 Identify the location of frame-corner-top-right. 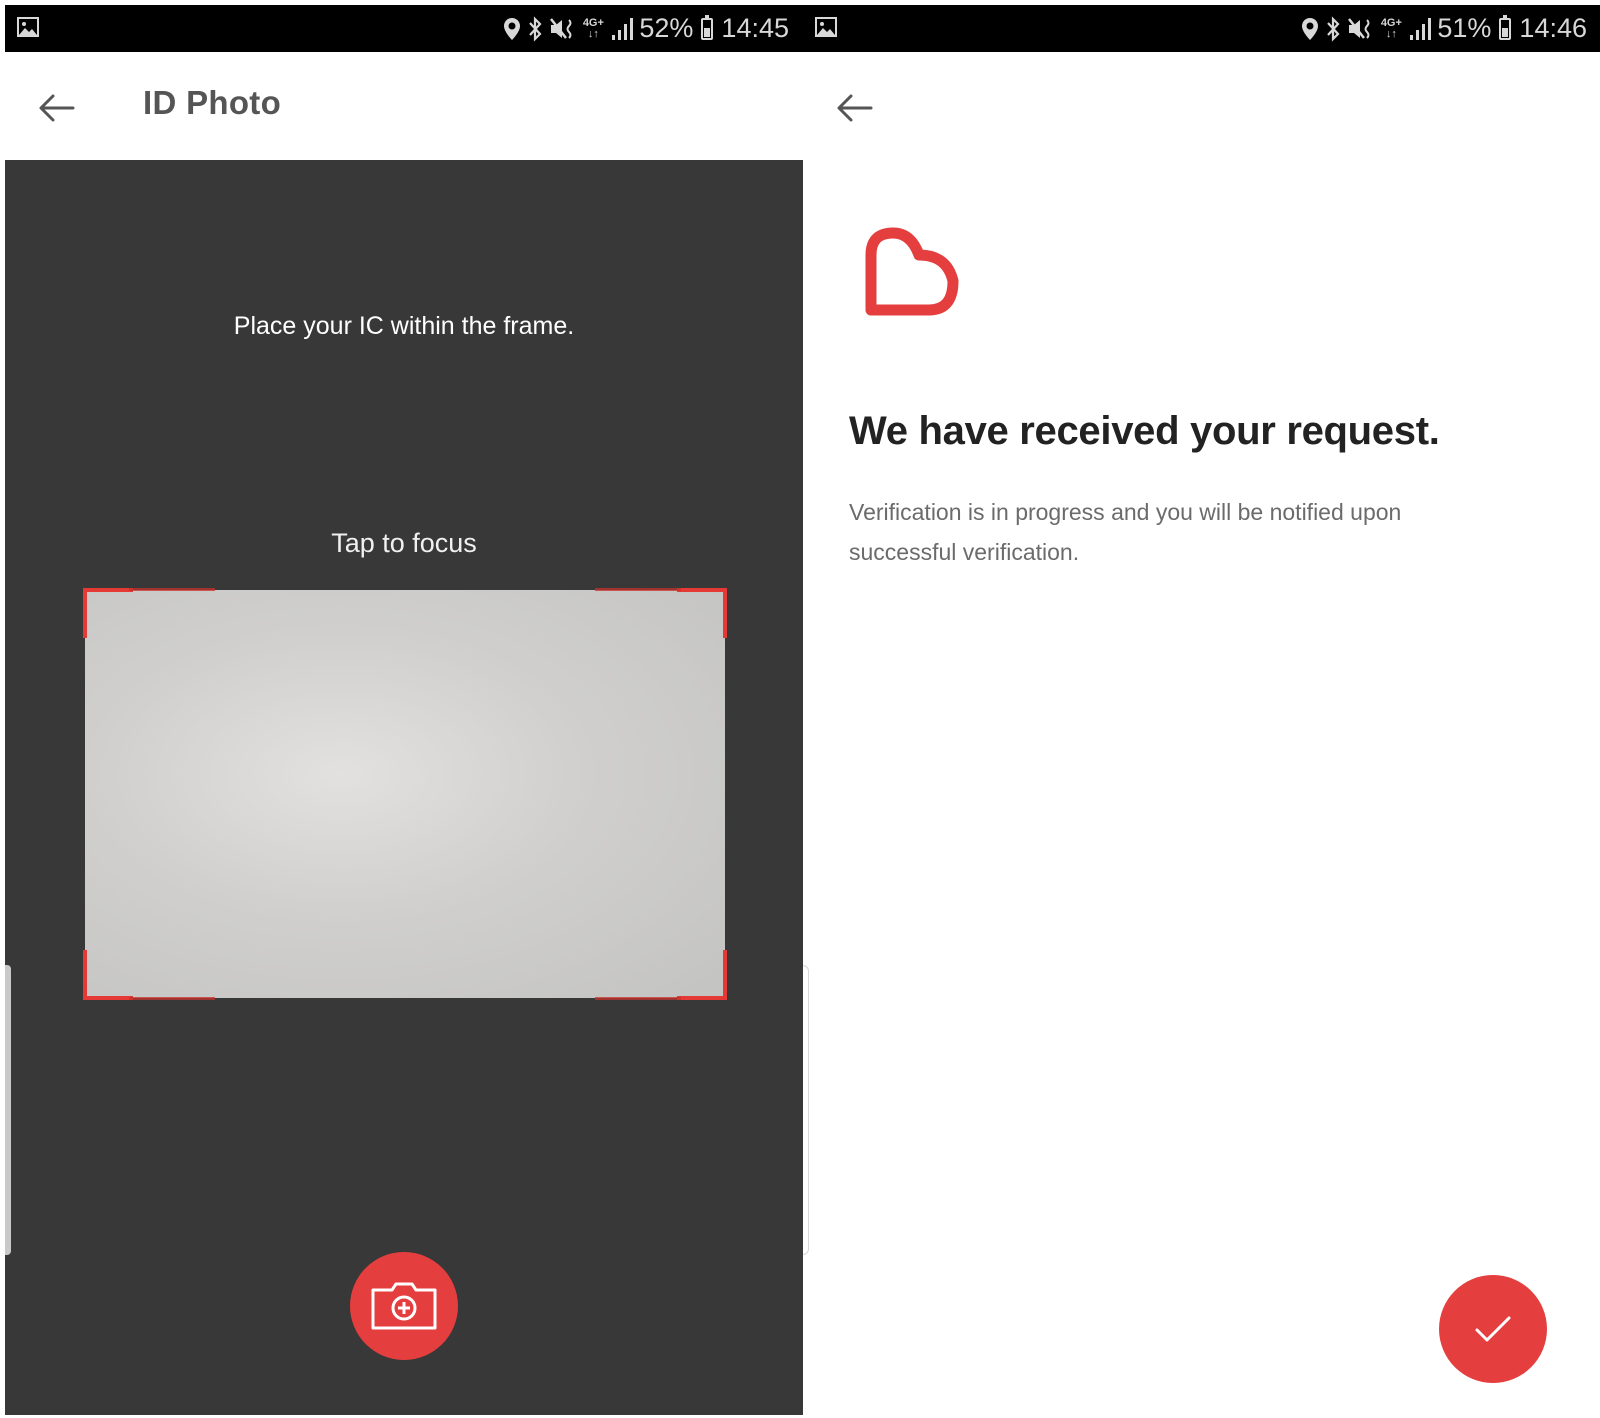
(702, 613).